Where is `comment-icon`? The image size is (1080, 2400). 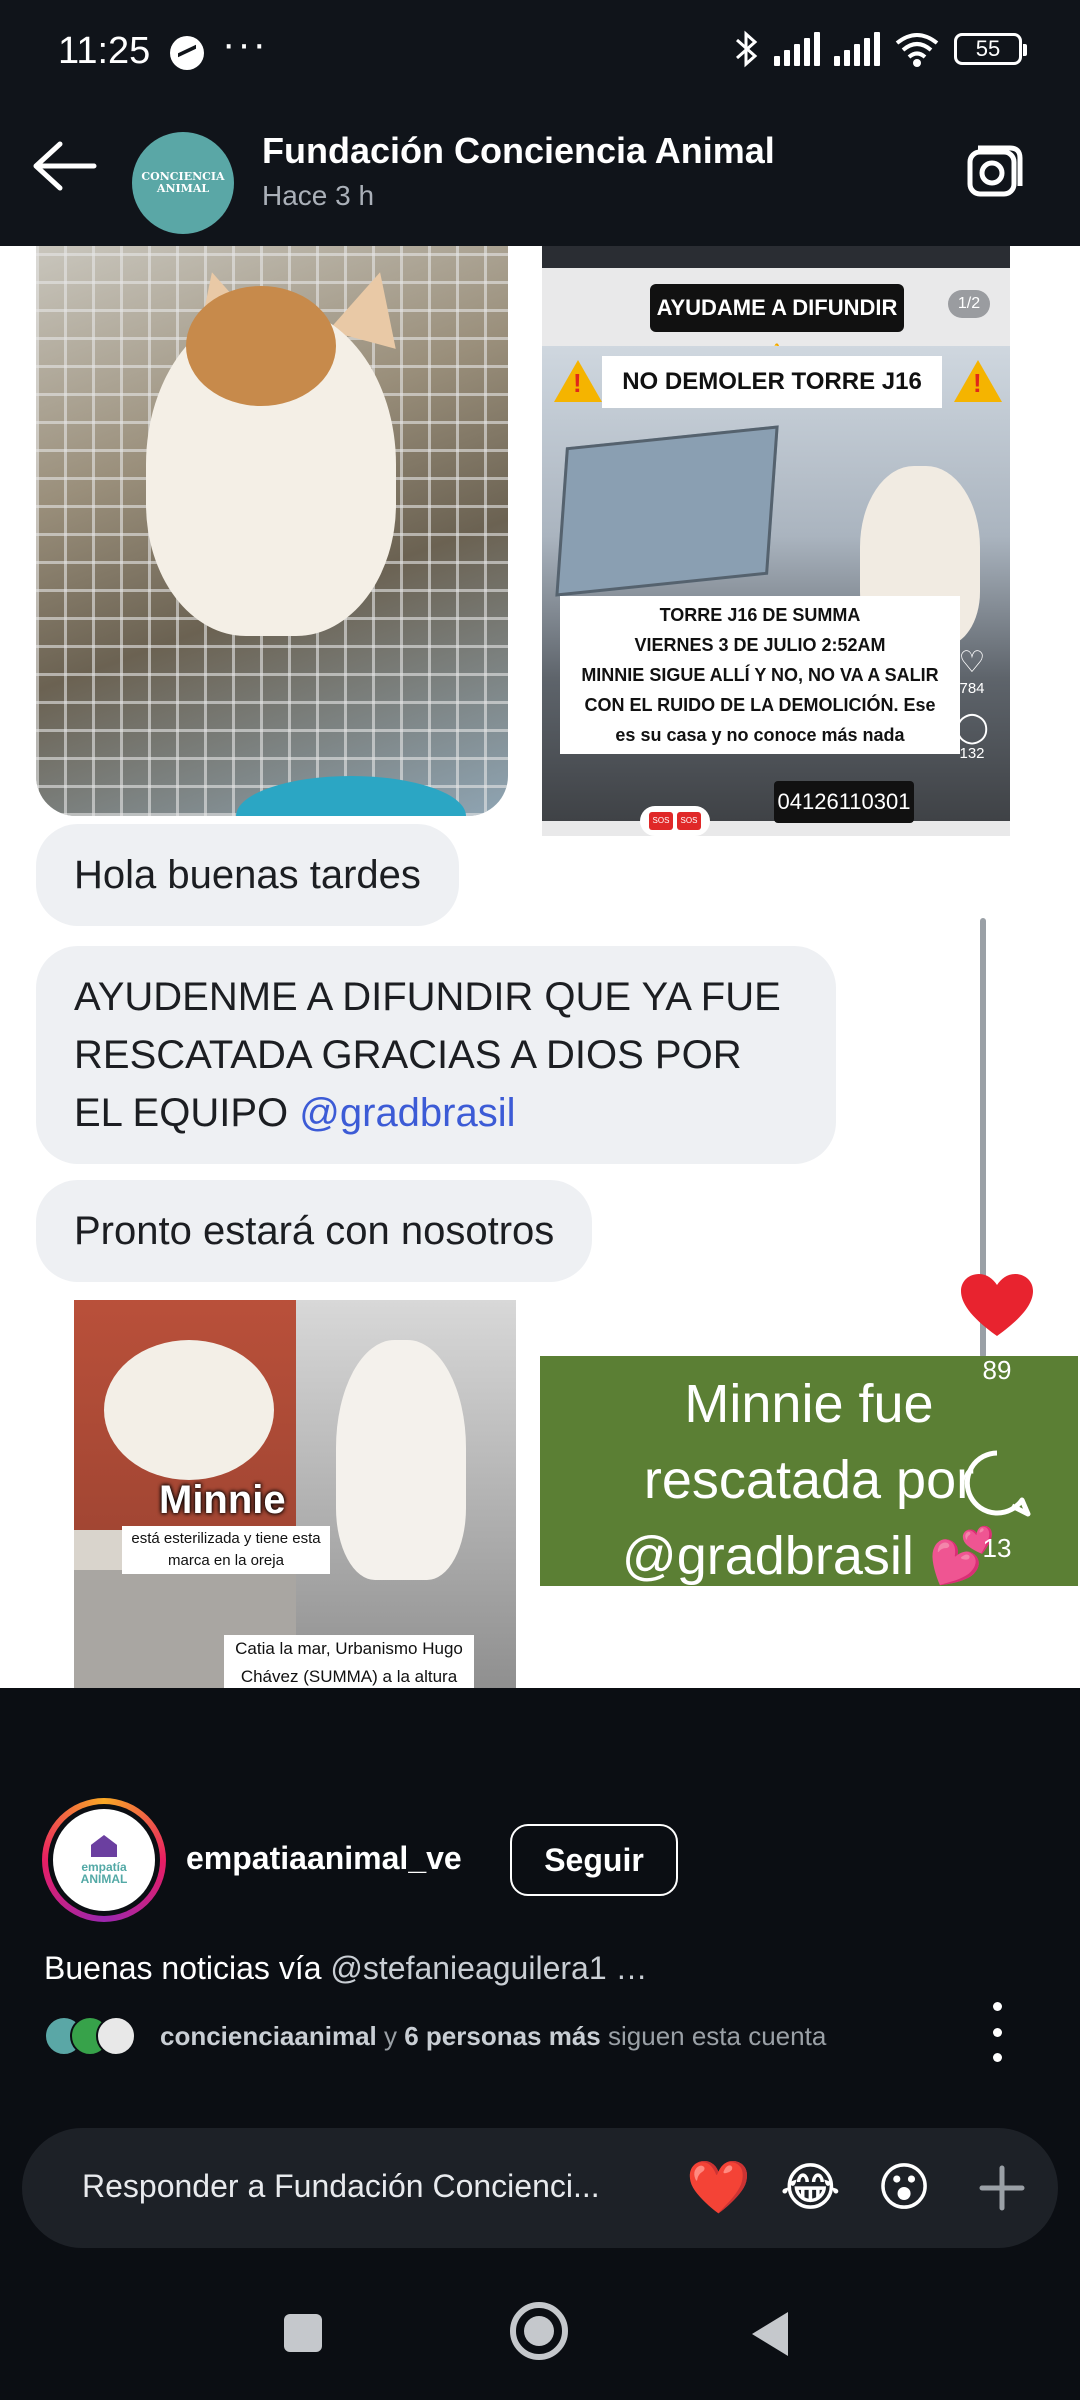 comment-icon is located at coordinates (997, 1483).